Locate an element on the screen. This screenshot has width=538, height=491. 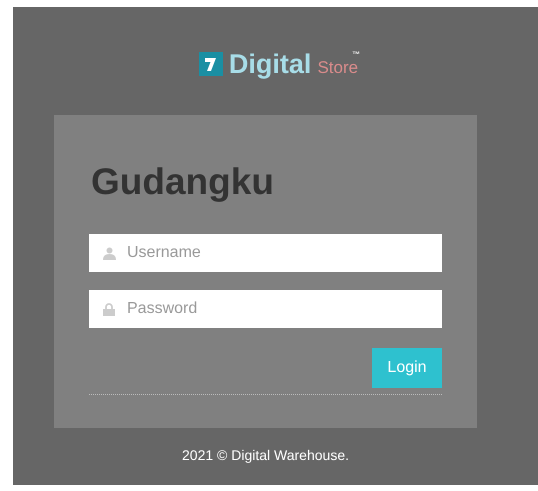
logo-icon is located at coordinates (210, 64).